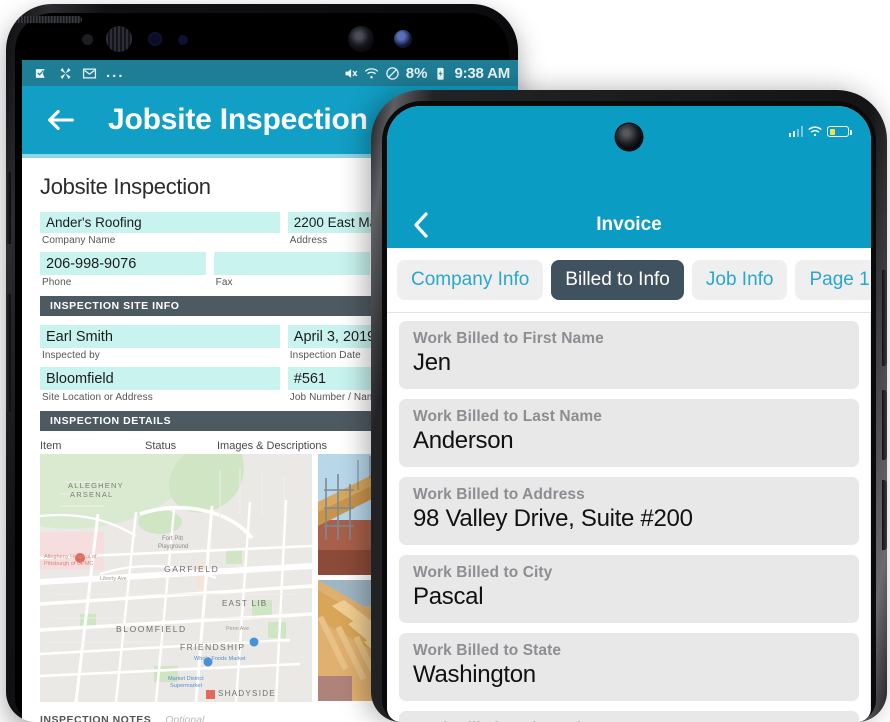 This screenshot has width=890, height=722. I want to click on svg-text: SHADYSIDE, so click(247, 693).